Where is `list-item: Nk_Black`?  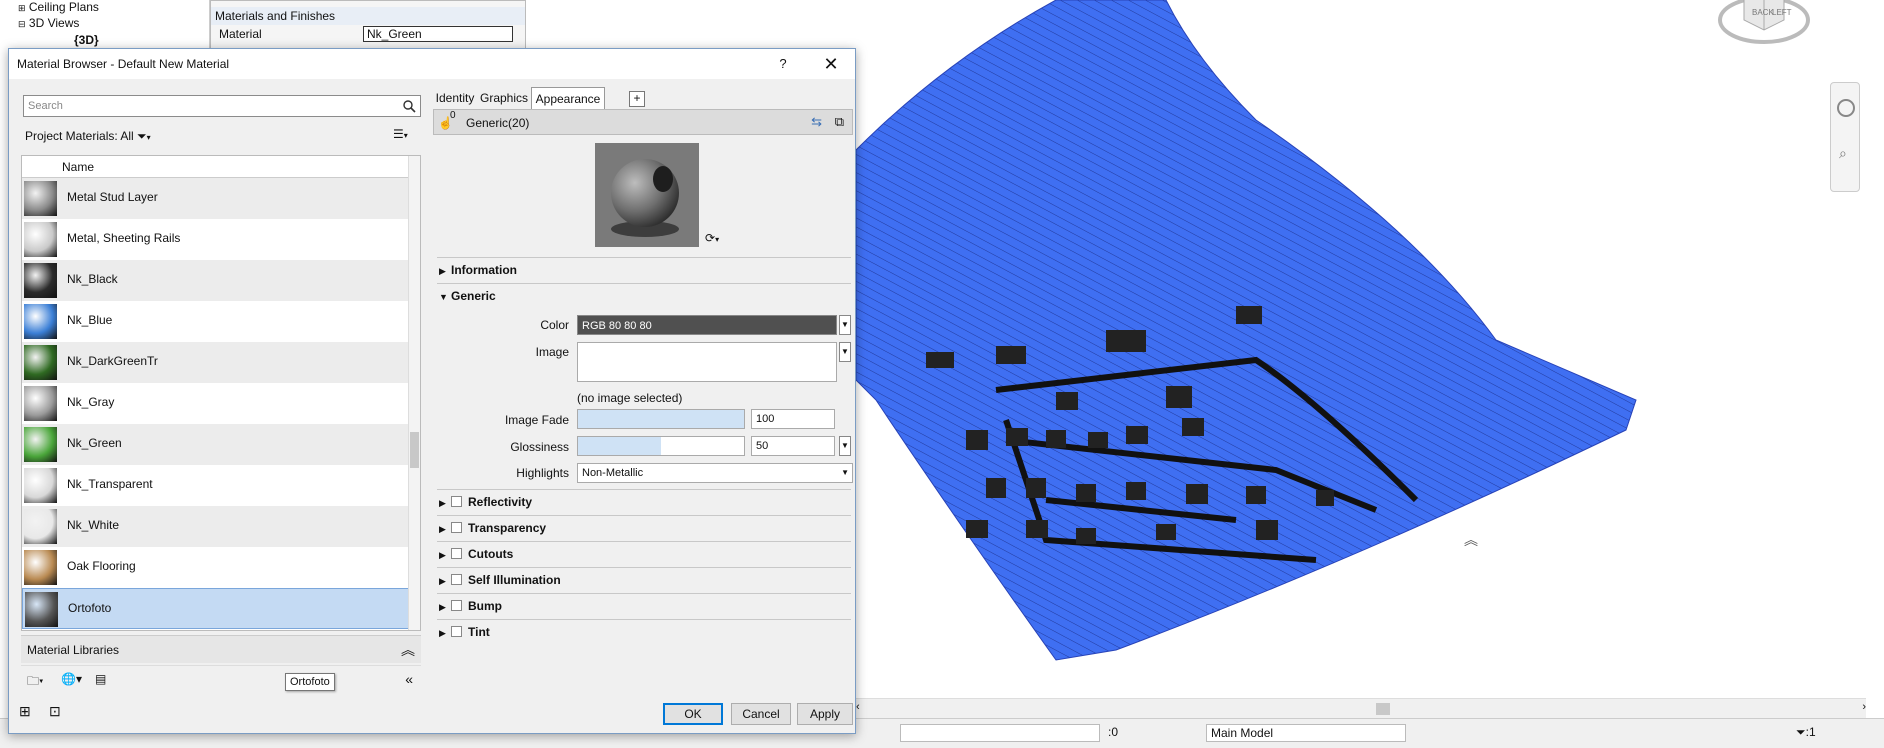
list-item: Nk_Black is located at coordinates (216, 280).